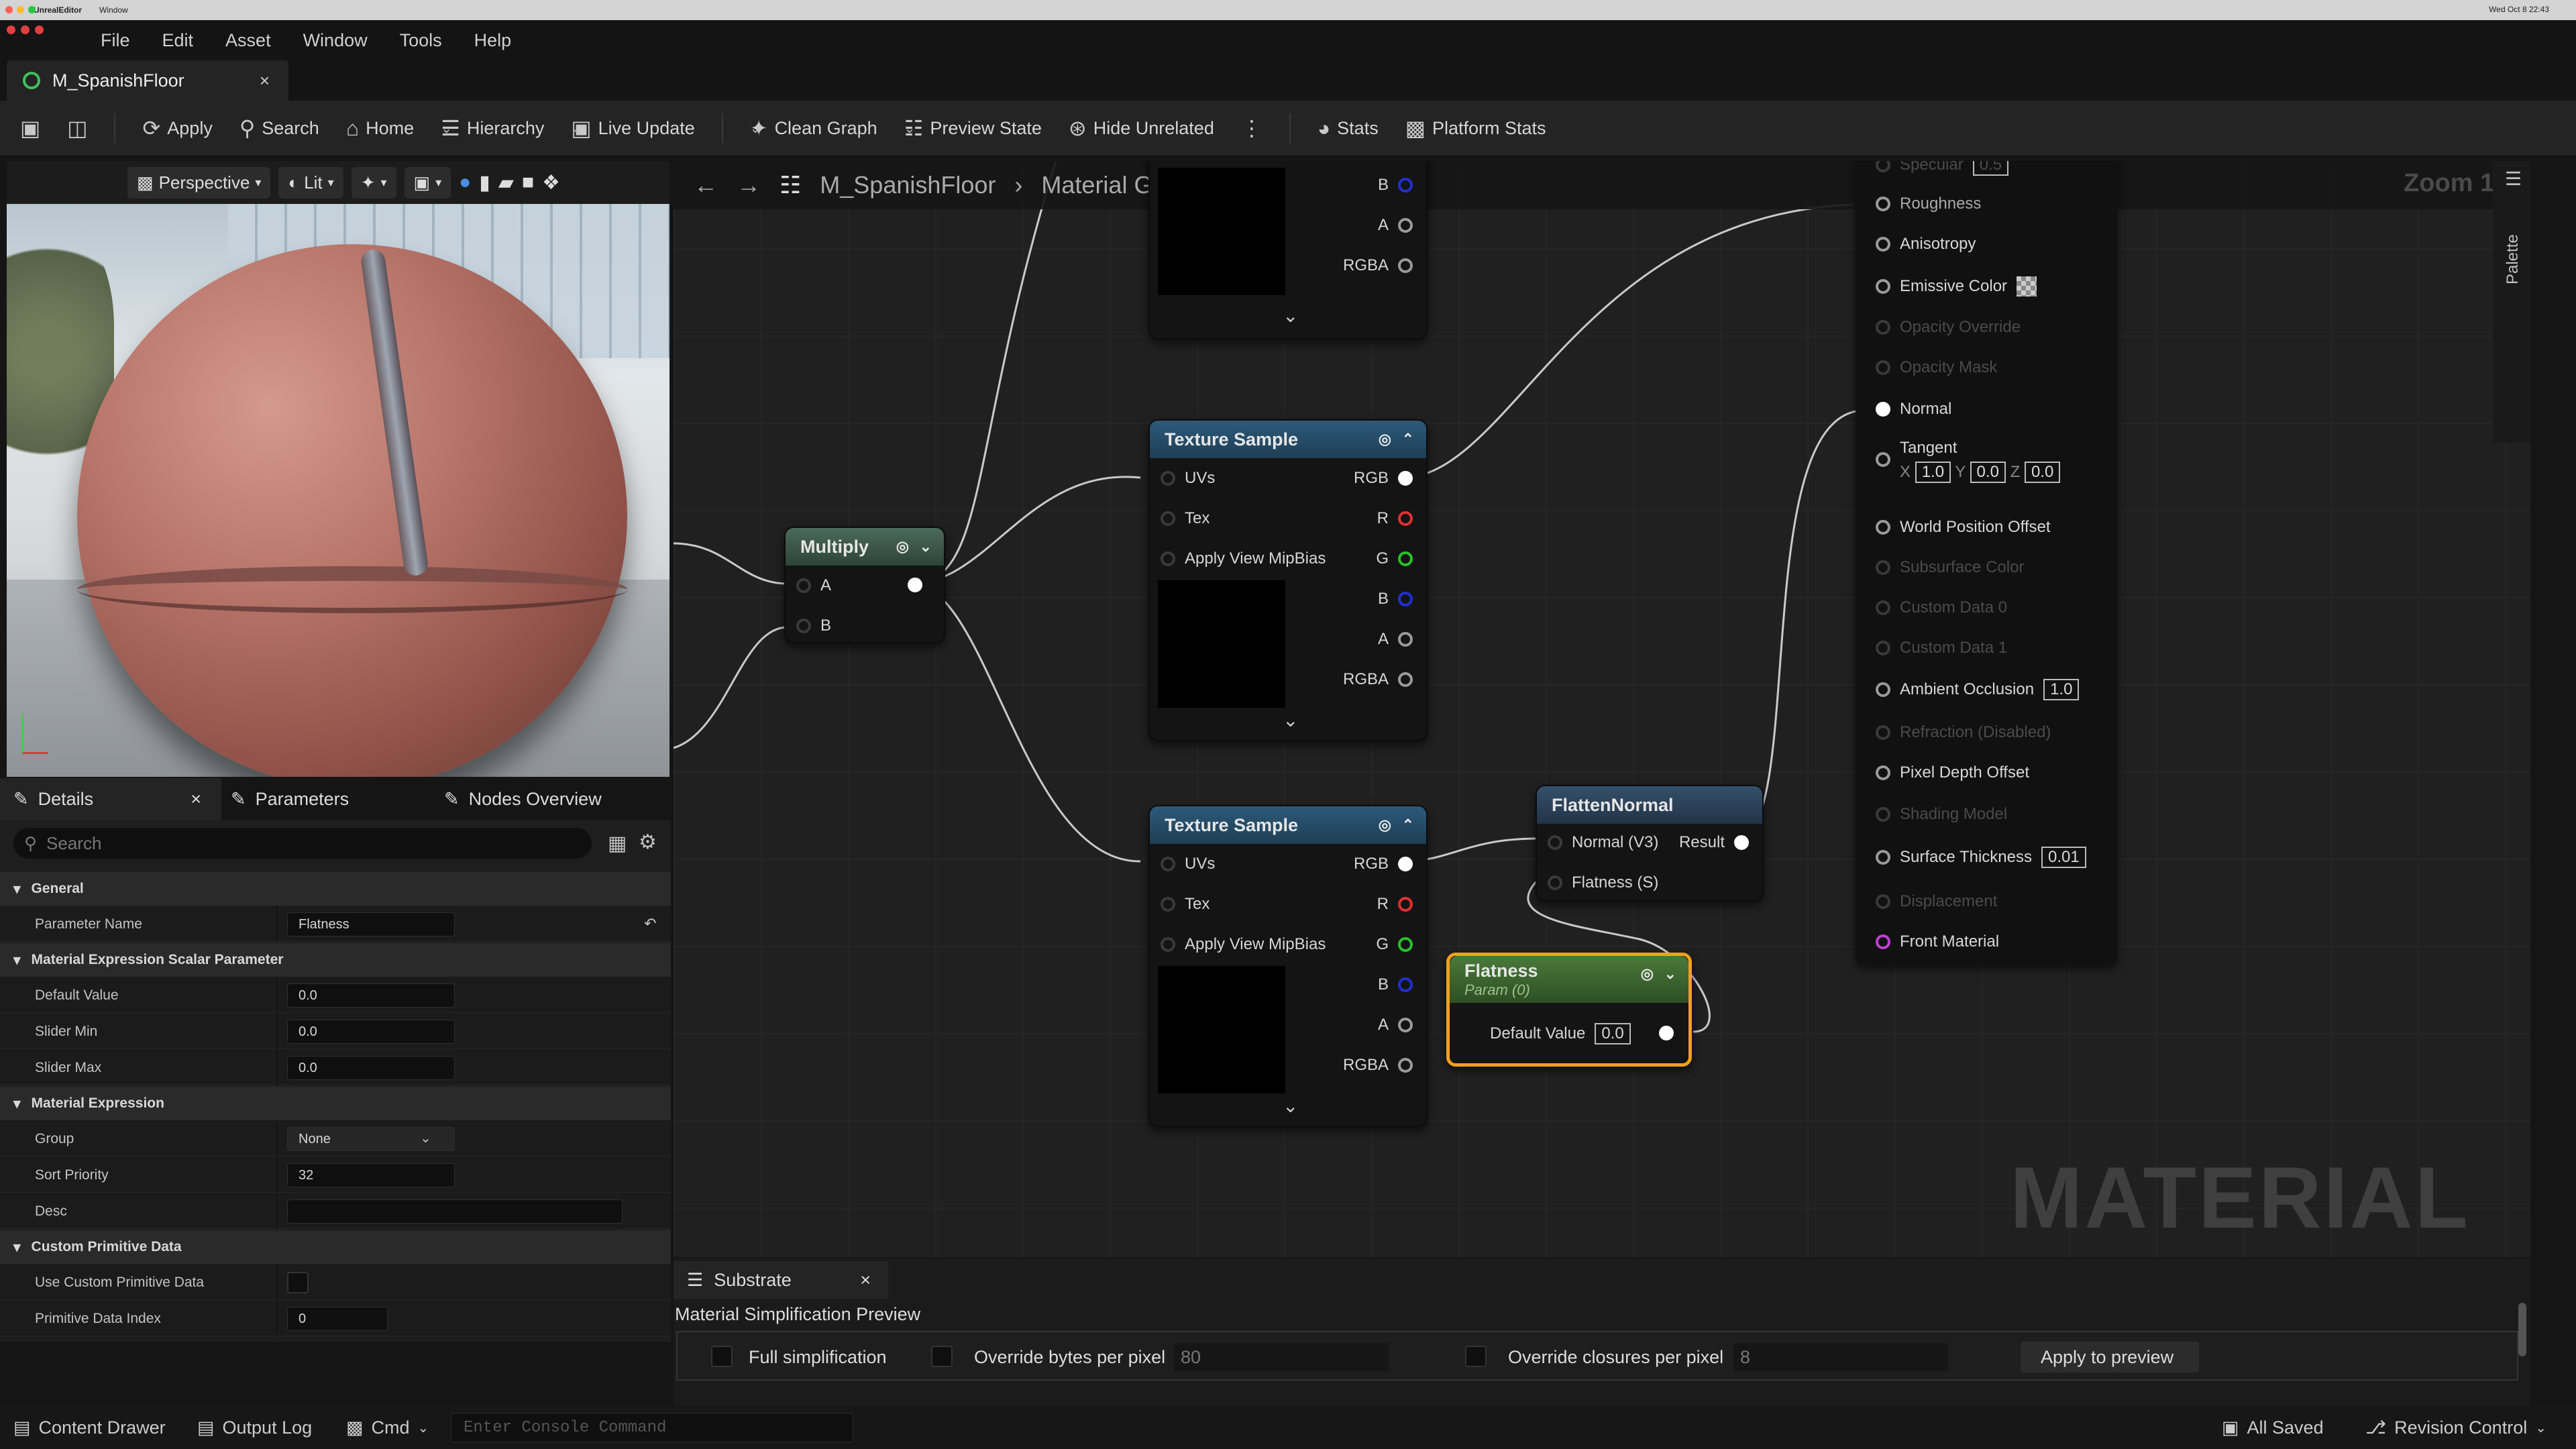 The height and width of the screenshot is (1449, 2576). Describe the element at coordinates (298, 1282) in the screenshot. I see `use-cpd-checkbox` at that location.